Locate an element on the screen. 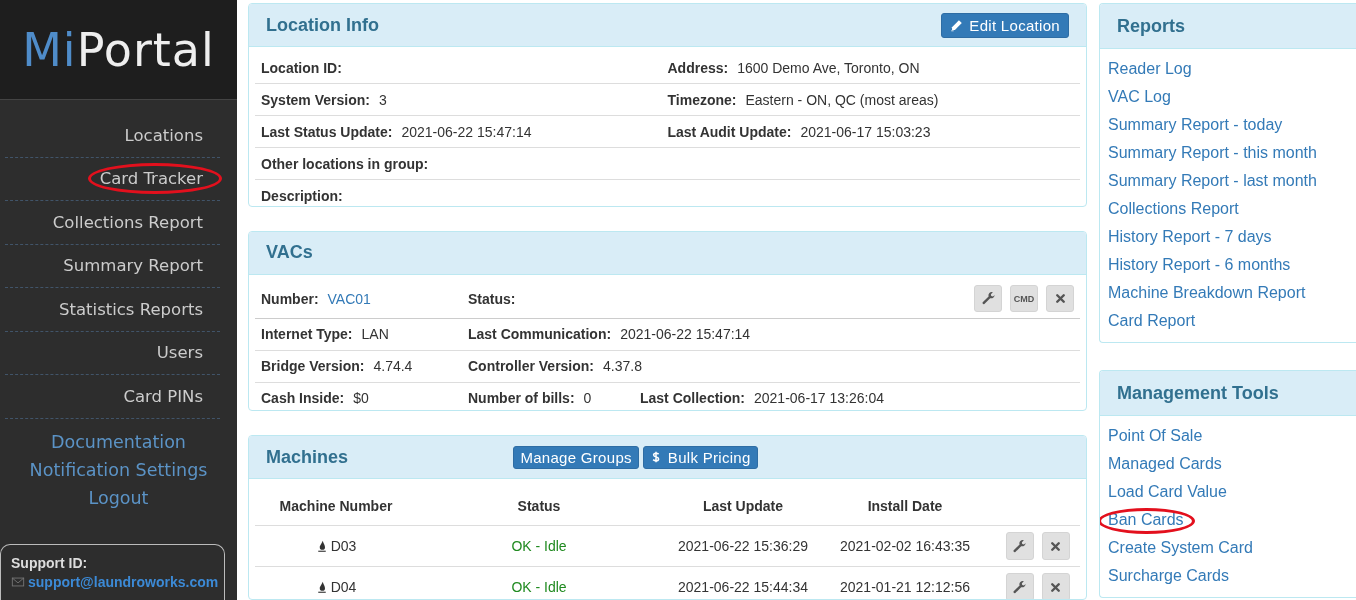 Image resolution: width=1356 pixels, height=600 pixels. field-value: LAN is located at coordinates (375, 334).